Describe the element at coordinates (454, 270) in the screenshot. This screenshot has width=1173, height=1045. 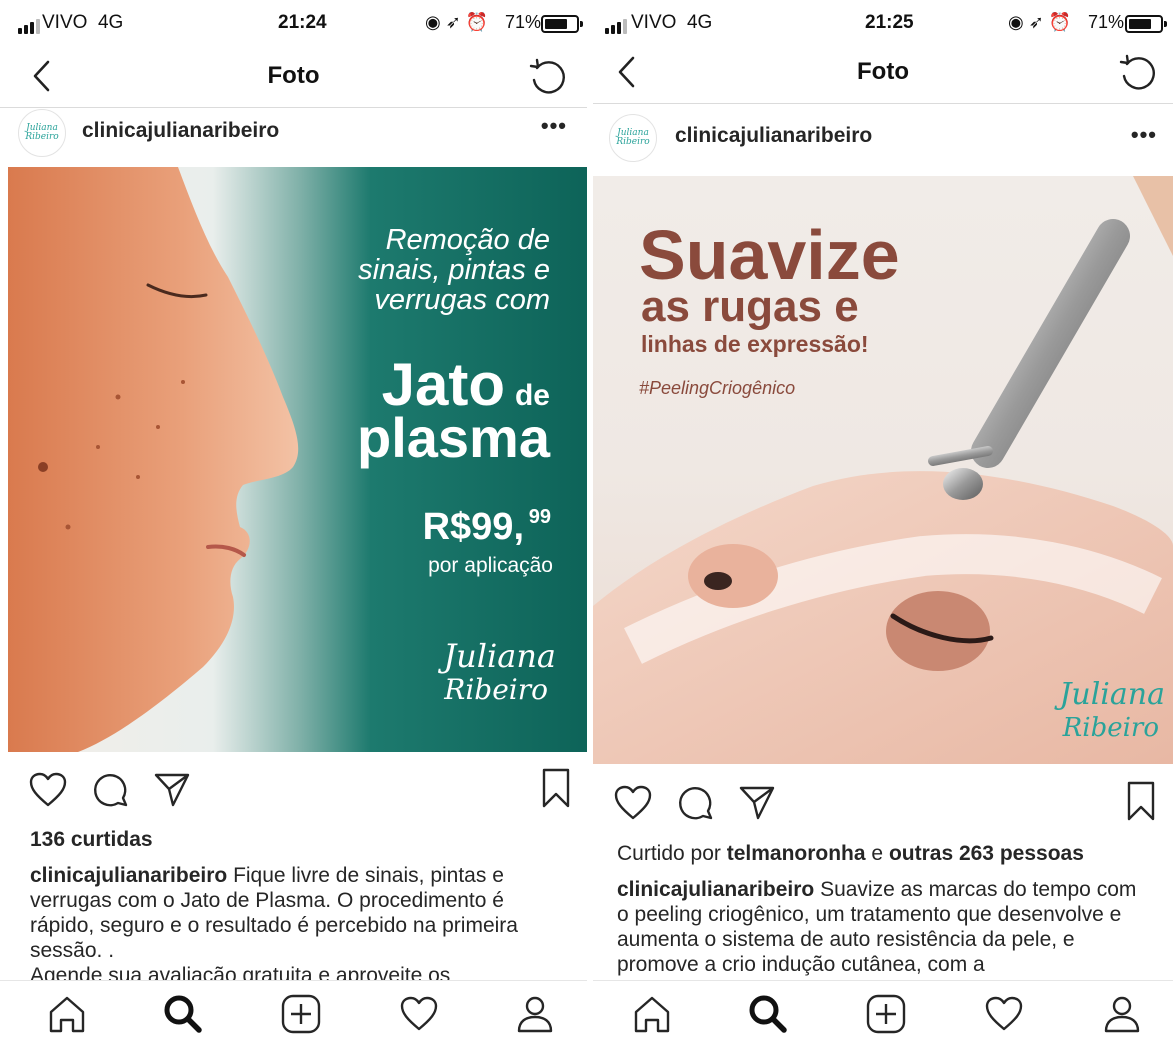
I see `image-headline-2: sinais, pintas e` at that location.